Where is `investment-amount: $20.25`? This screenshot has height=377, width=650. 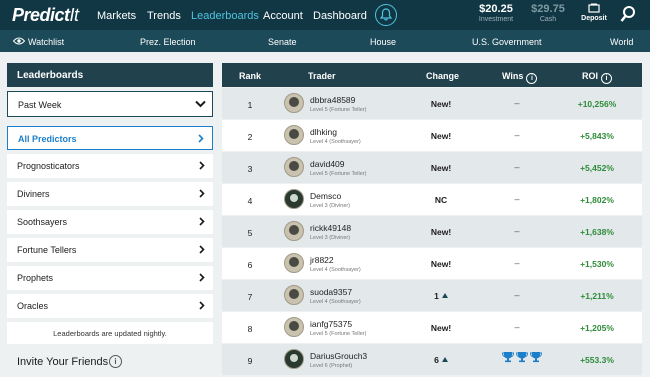
investment-amount: $20.25 is located at coordinates (496, 9).